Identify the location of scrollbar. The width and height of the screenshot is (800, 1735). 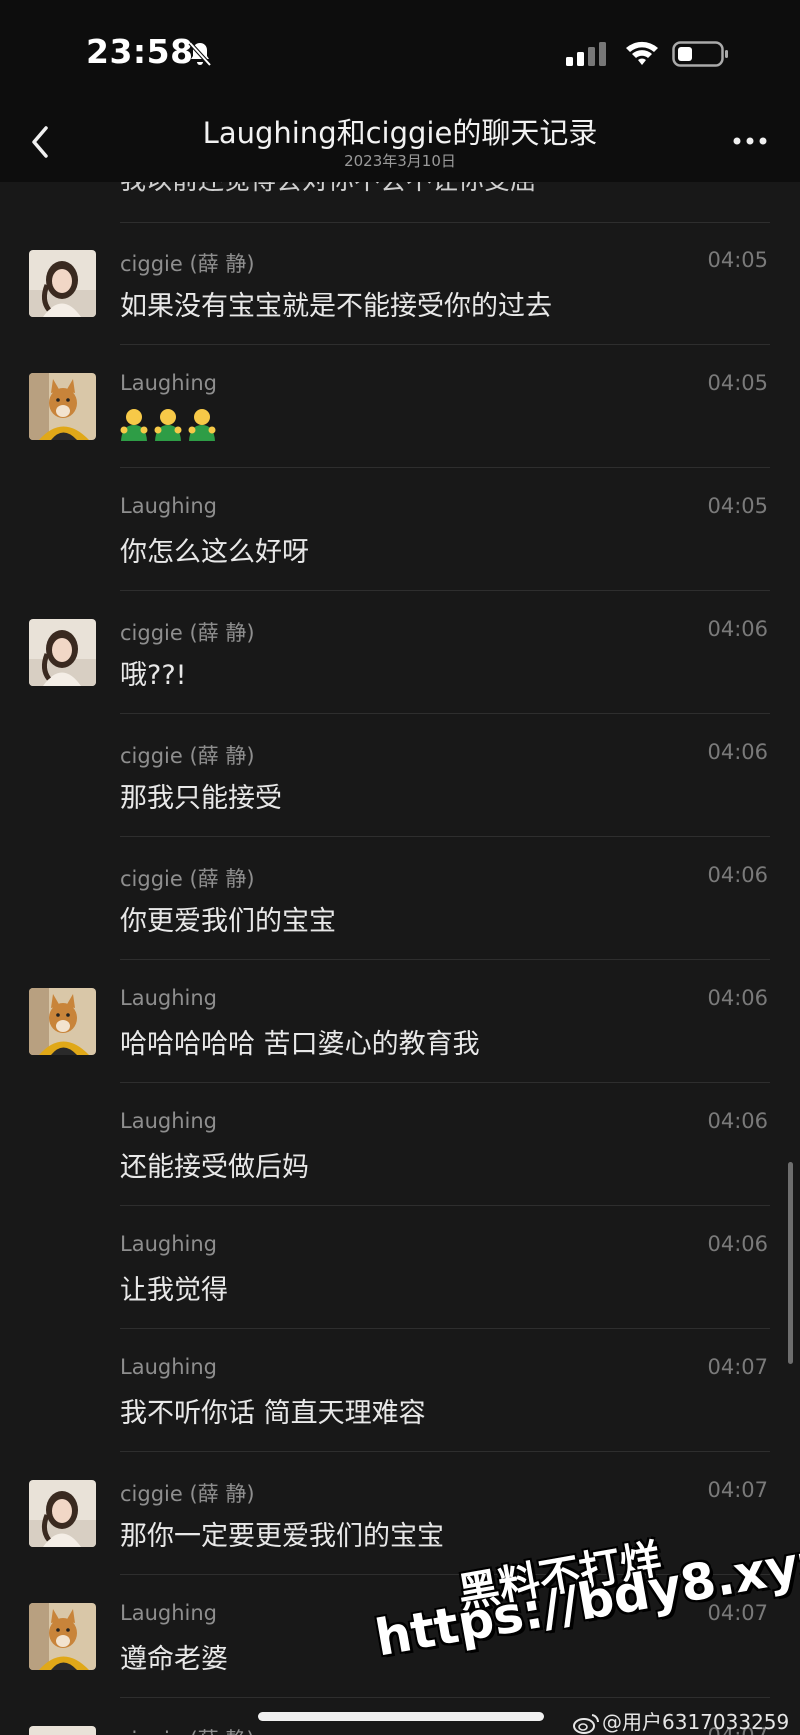
(790, 1263).